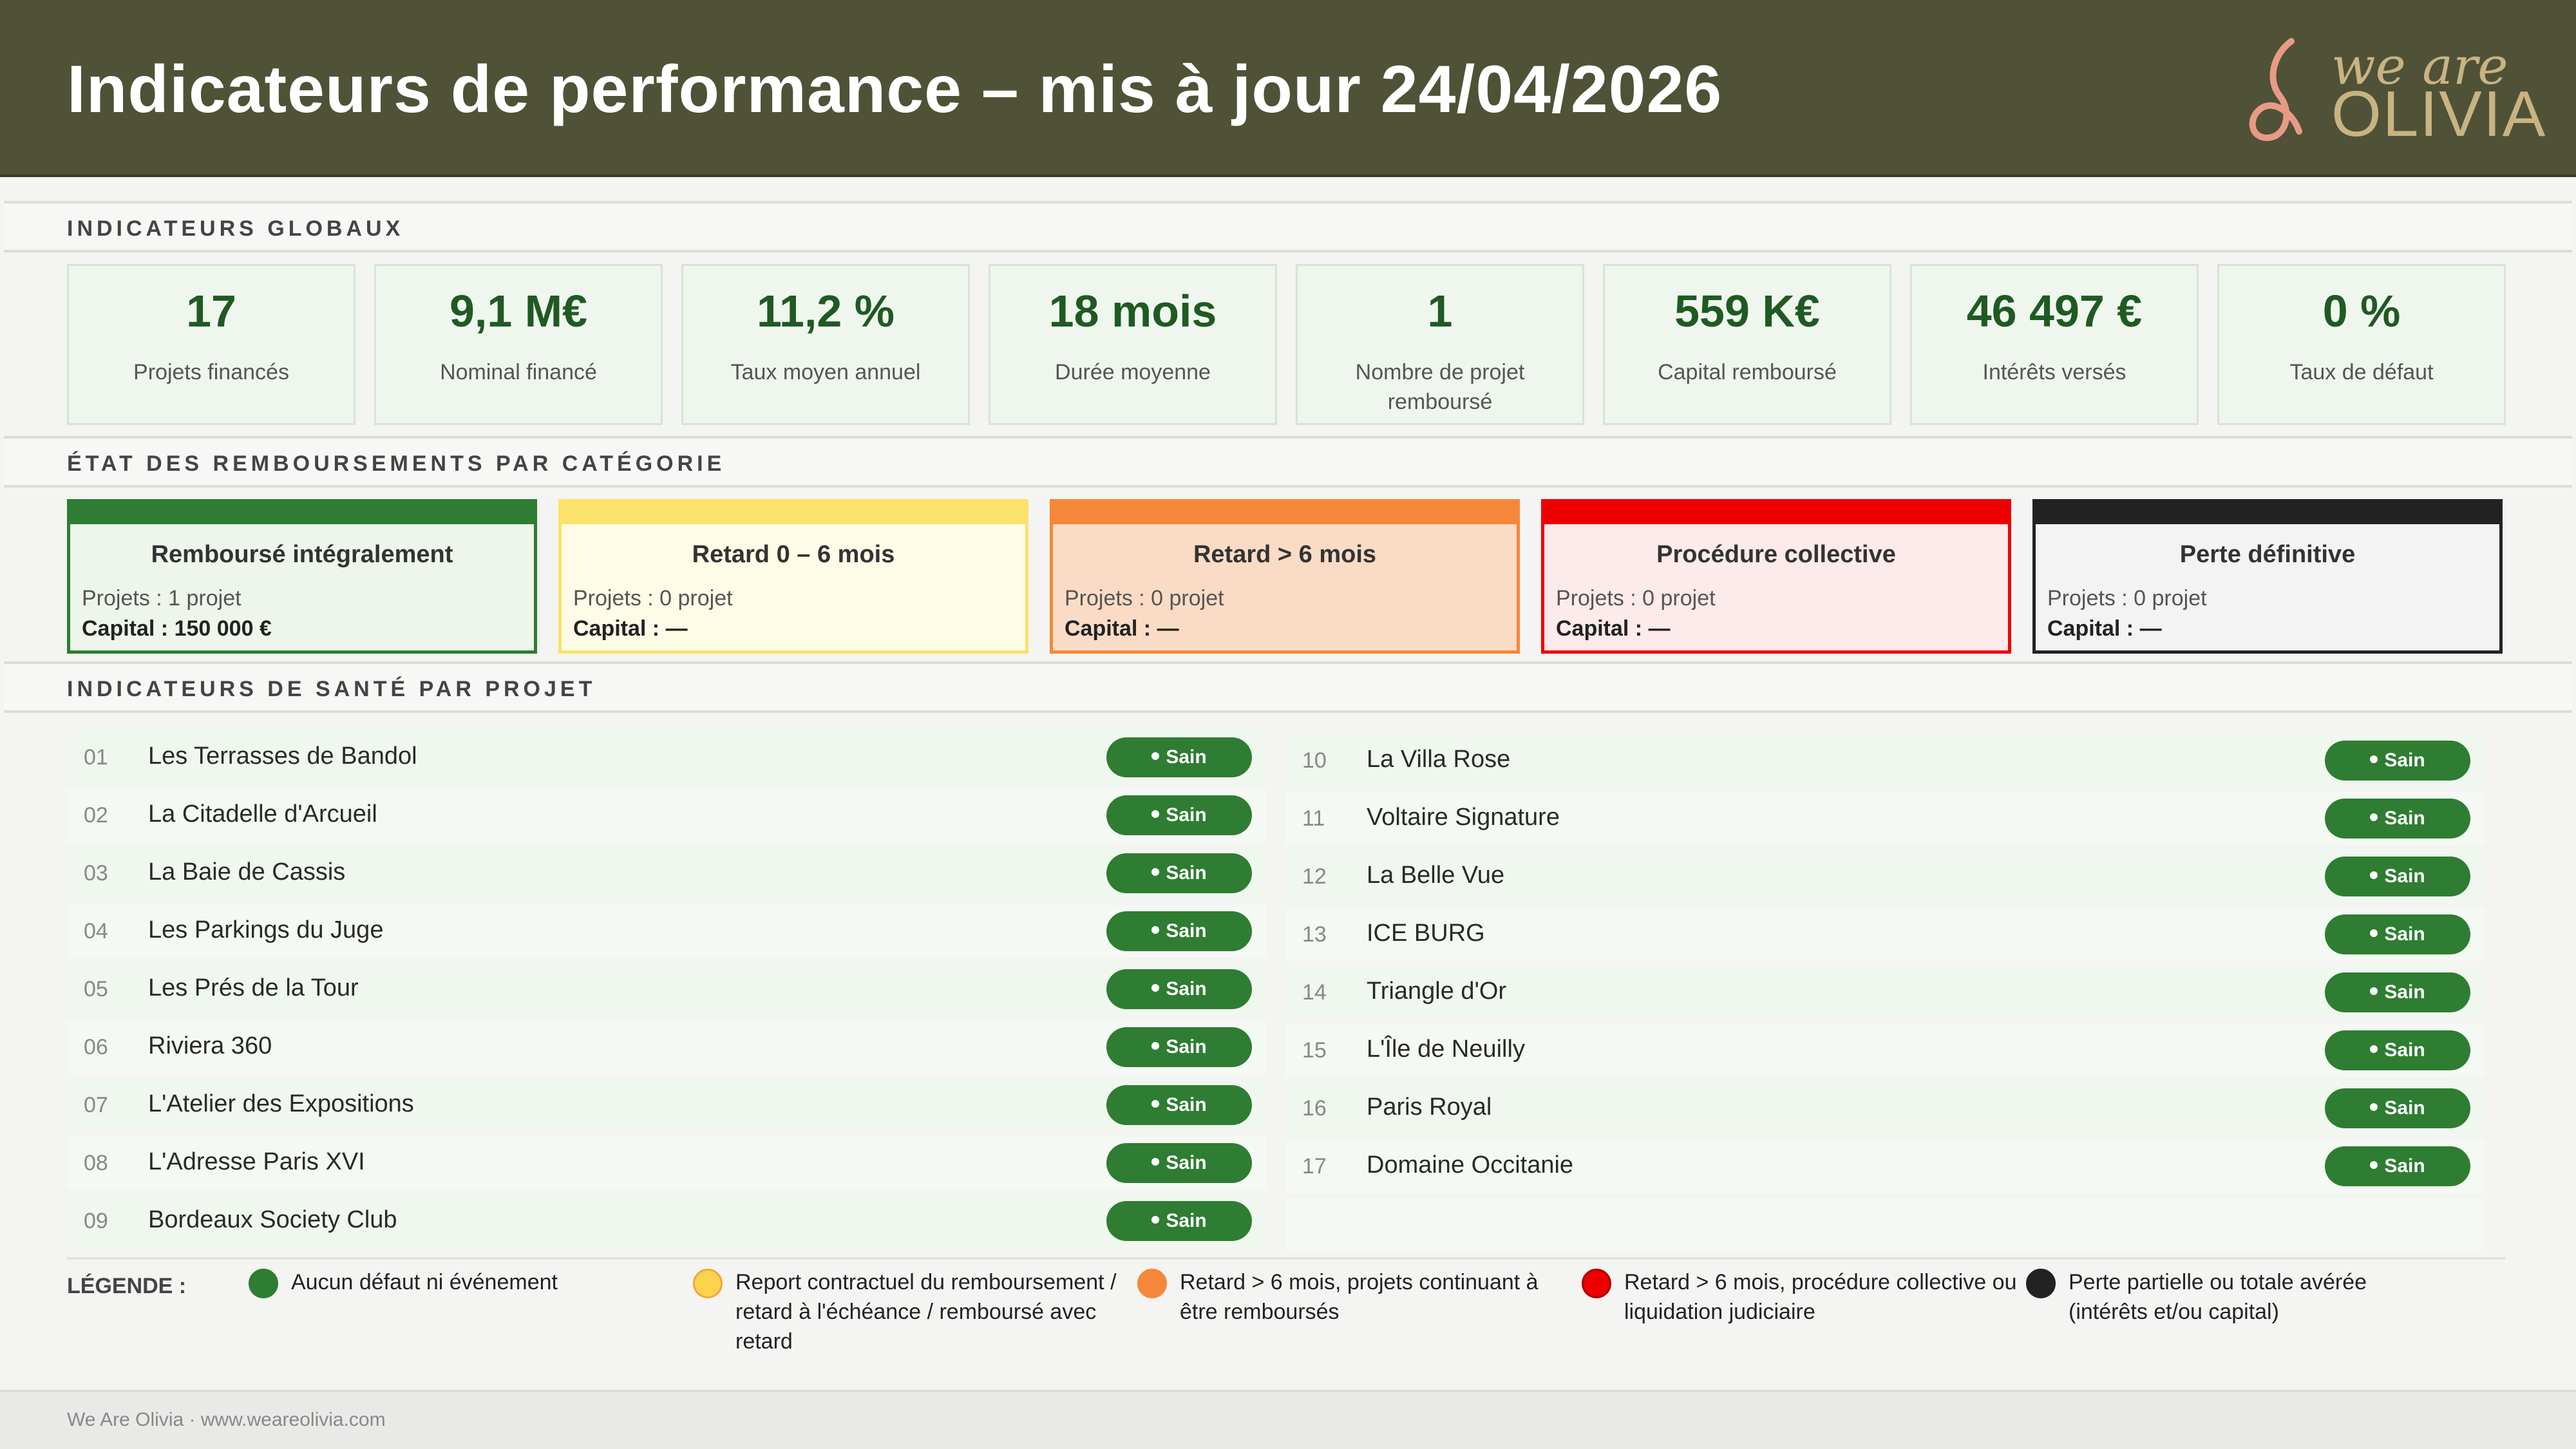  I want to click on kpi-projects-financed: 17 Projets financés, so click(211, 345).